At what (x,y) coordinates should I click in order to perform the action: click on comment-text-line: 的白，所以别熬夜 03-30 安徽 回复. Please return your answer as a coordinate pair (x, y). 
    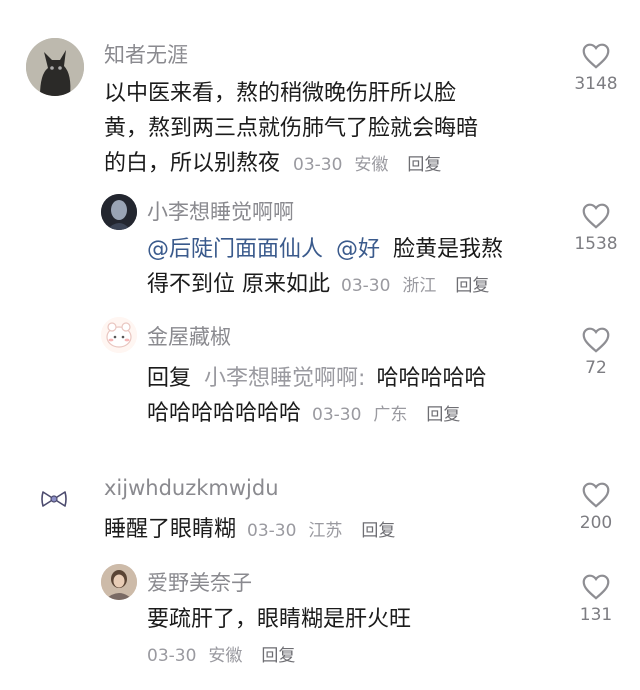
    Looking at the image, I should click on (334, 164).